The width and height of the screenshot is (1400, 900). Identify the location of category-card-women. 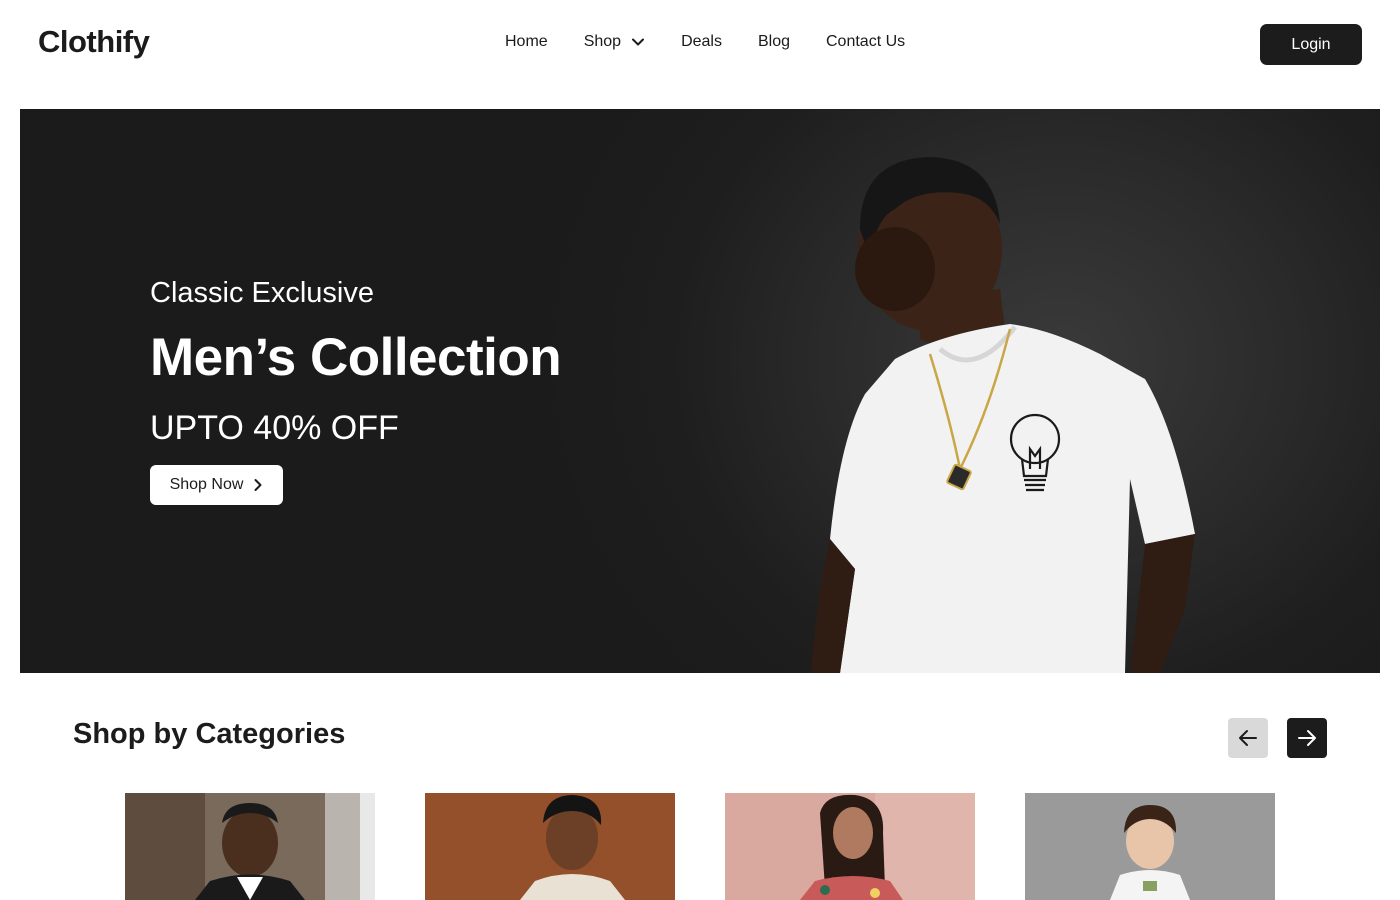
(850, 846).